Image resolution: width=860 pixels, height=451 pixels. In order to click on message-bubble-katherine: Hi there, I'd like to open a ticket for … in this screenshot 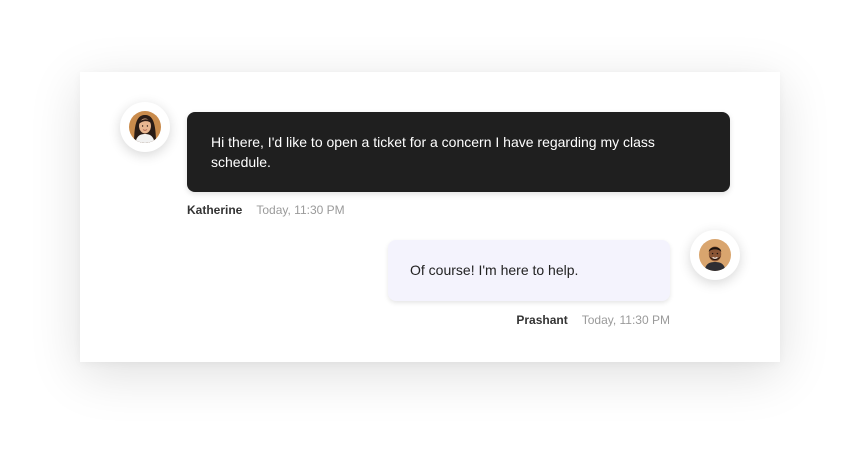, I will do `click(458, 152)`.